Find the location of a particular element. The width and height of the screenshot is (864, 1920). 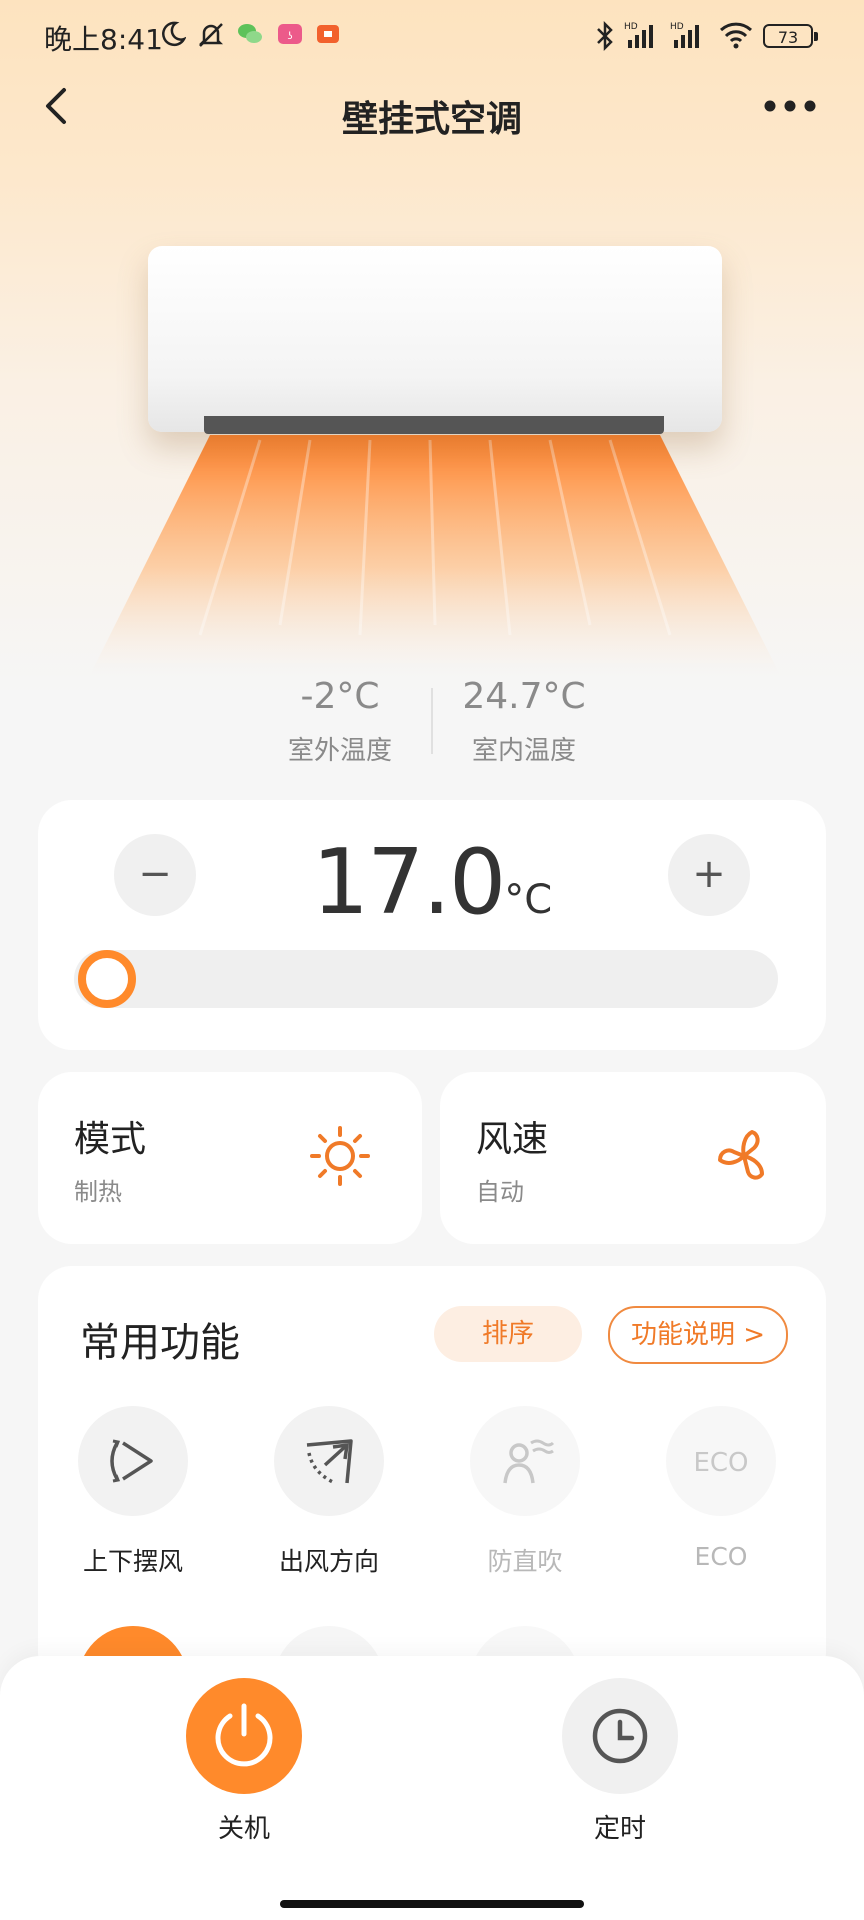

air-direction-icon is located at coordinates (329, 1462).